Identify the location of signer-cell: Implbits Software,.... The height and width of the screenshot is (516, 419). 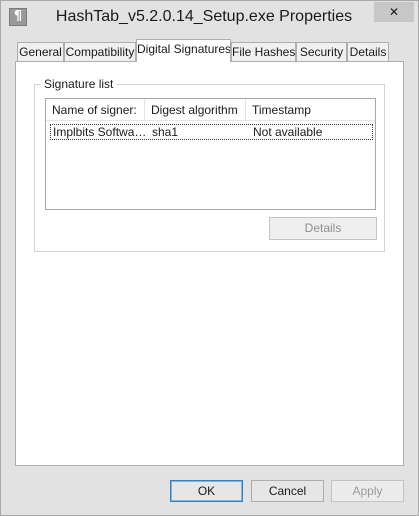
(101, 132).